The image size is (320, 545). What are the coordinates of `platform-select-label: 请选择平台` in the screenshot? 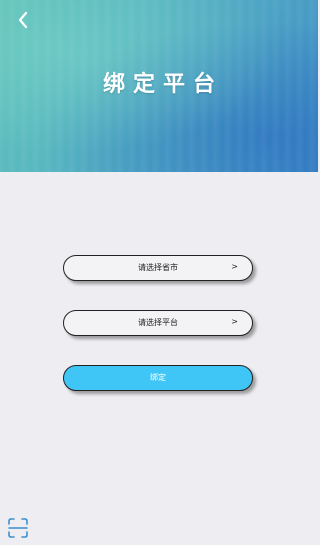 It's located at (158, 322).